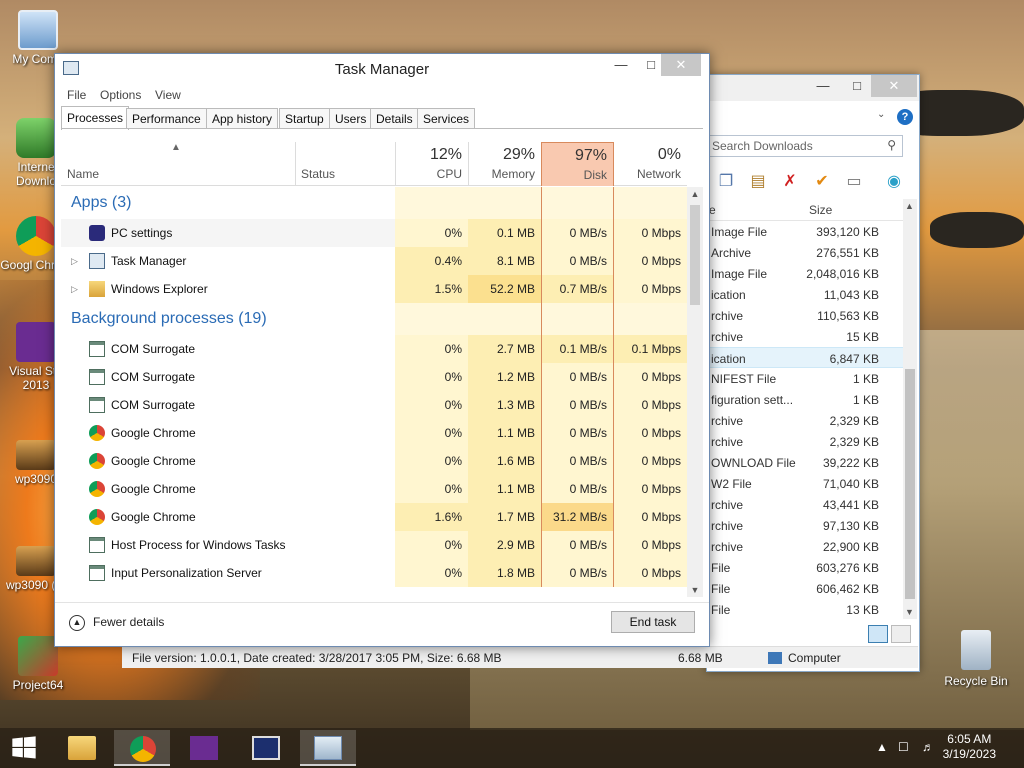 The width and height of the screenshot is (1024, 768). I want to click on group-cell-bg, so click(577, 203).